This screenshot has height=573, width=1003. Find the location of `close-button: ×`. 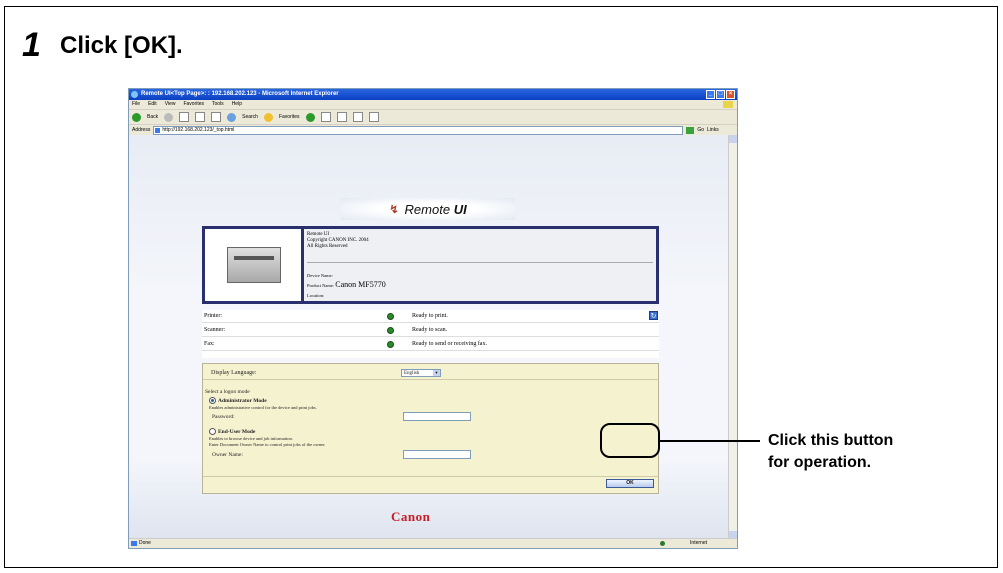

close-button: × is located at coordinates (730, 94).